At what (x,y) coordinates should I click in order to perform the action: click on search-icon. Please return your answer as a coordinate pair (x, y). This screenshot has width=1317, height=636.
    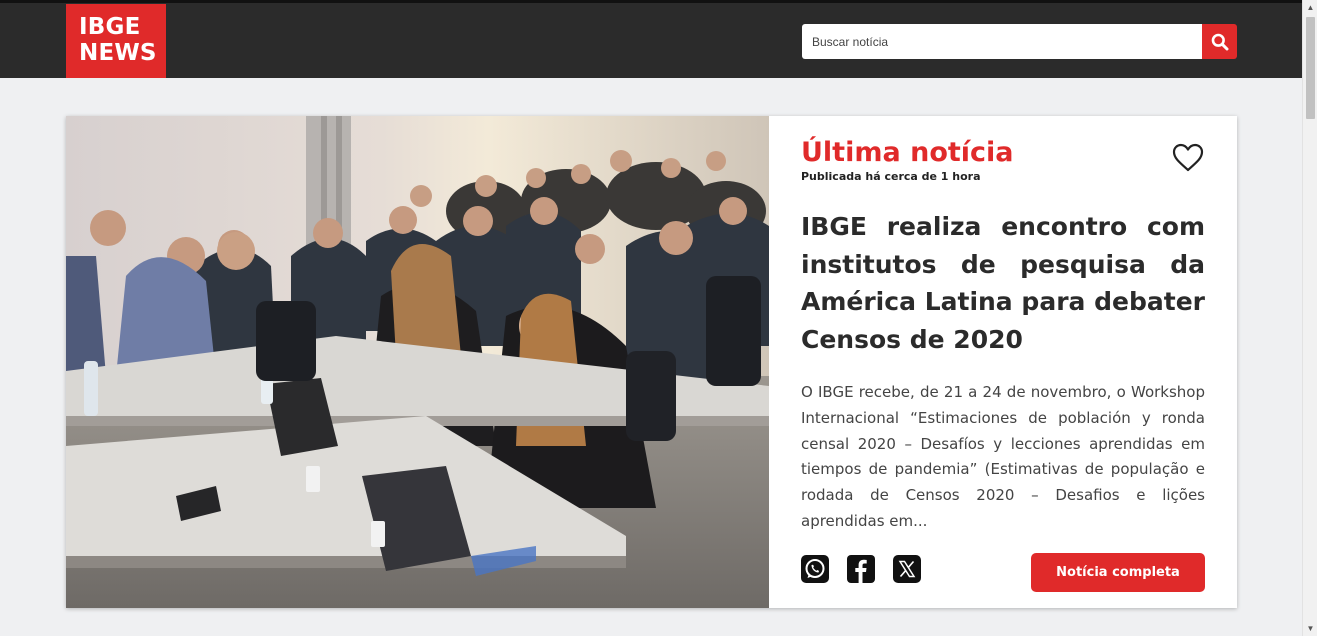
    Looking at the image, I should click on (1219, 41).